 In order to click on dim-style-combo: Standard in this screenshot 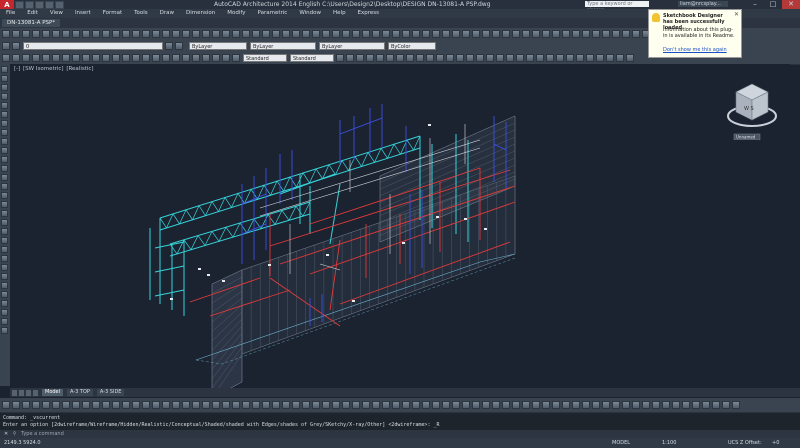, I will do `click(312, 58)`.